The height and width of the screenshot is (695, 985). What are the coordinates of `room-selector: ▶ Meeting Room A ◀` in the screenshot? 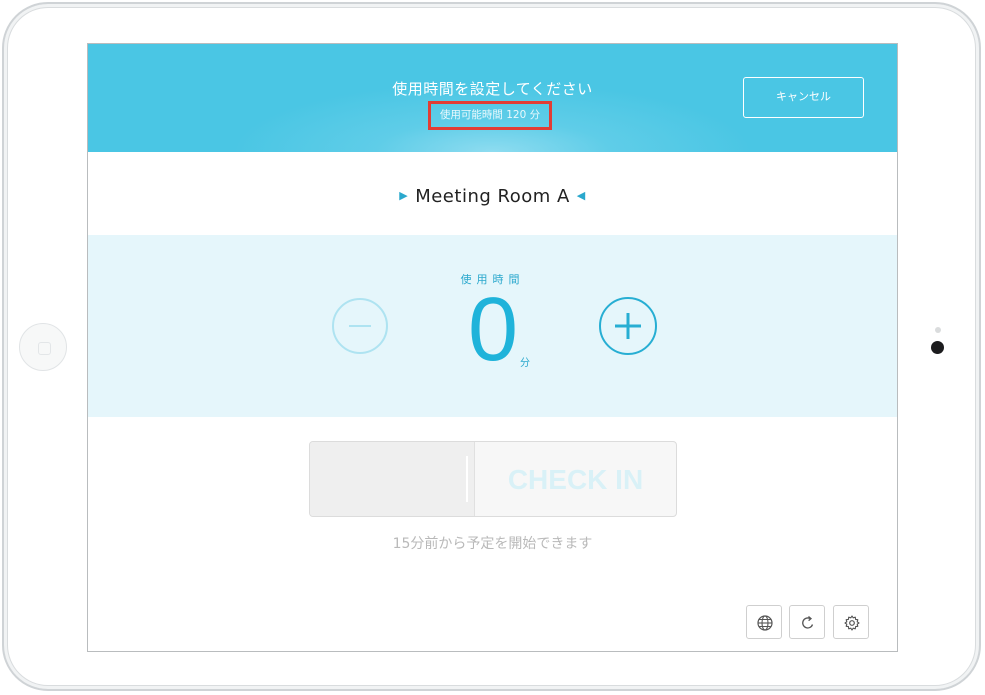 It's located at (492, 196).